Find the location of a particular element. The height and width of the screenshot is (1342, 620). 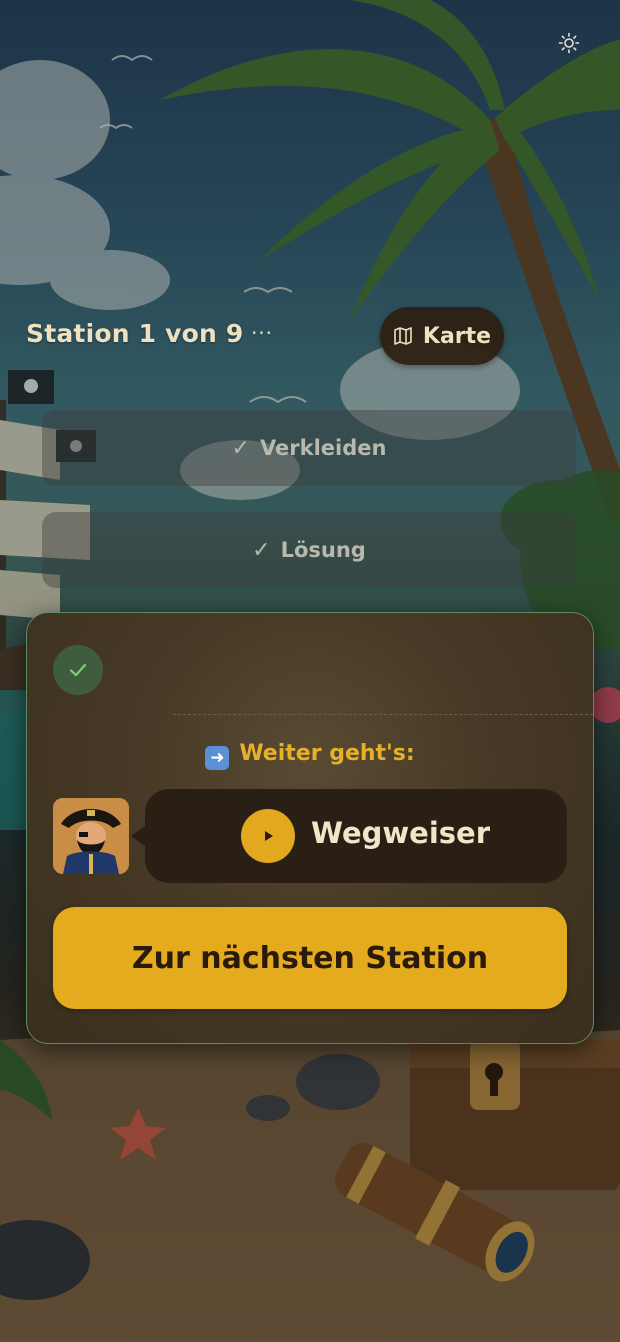

play-icon is located at coordinates (269, 836).